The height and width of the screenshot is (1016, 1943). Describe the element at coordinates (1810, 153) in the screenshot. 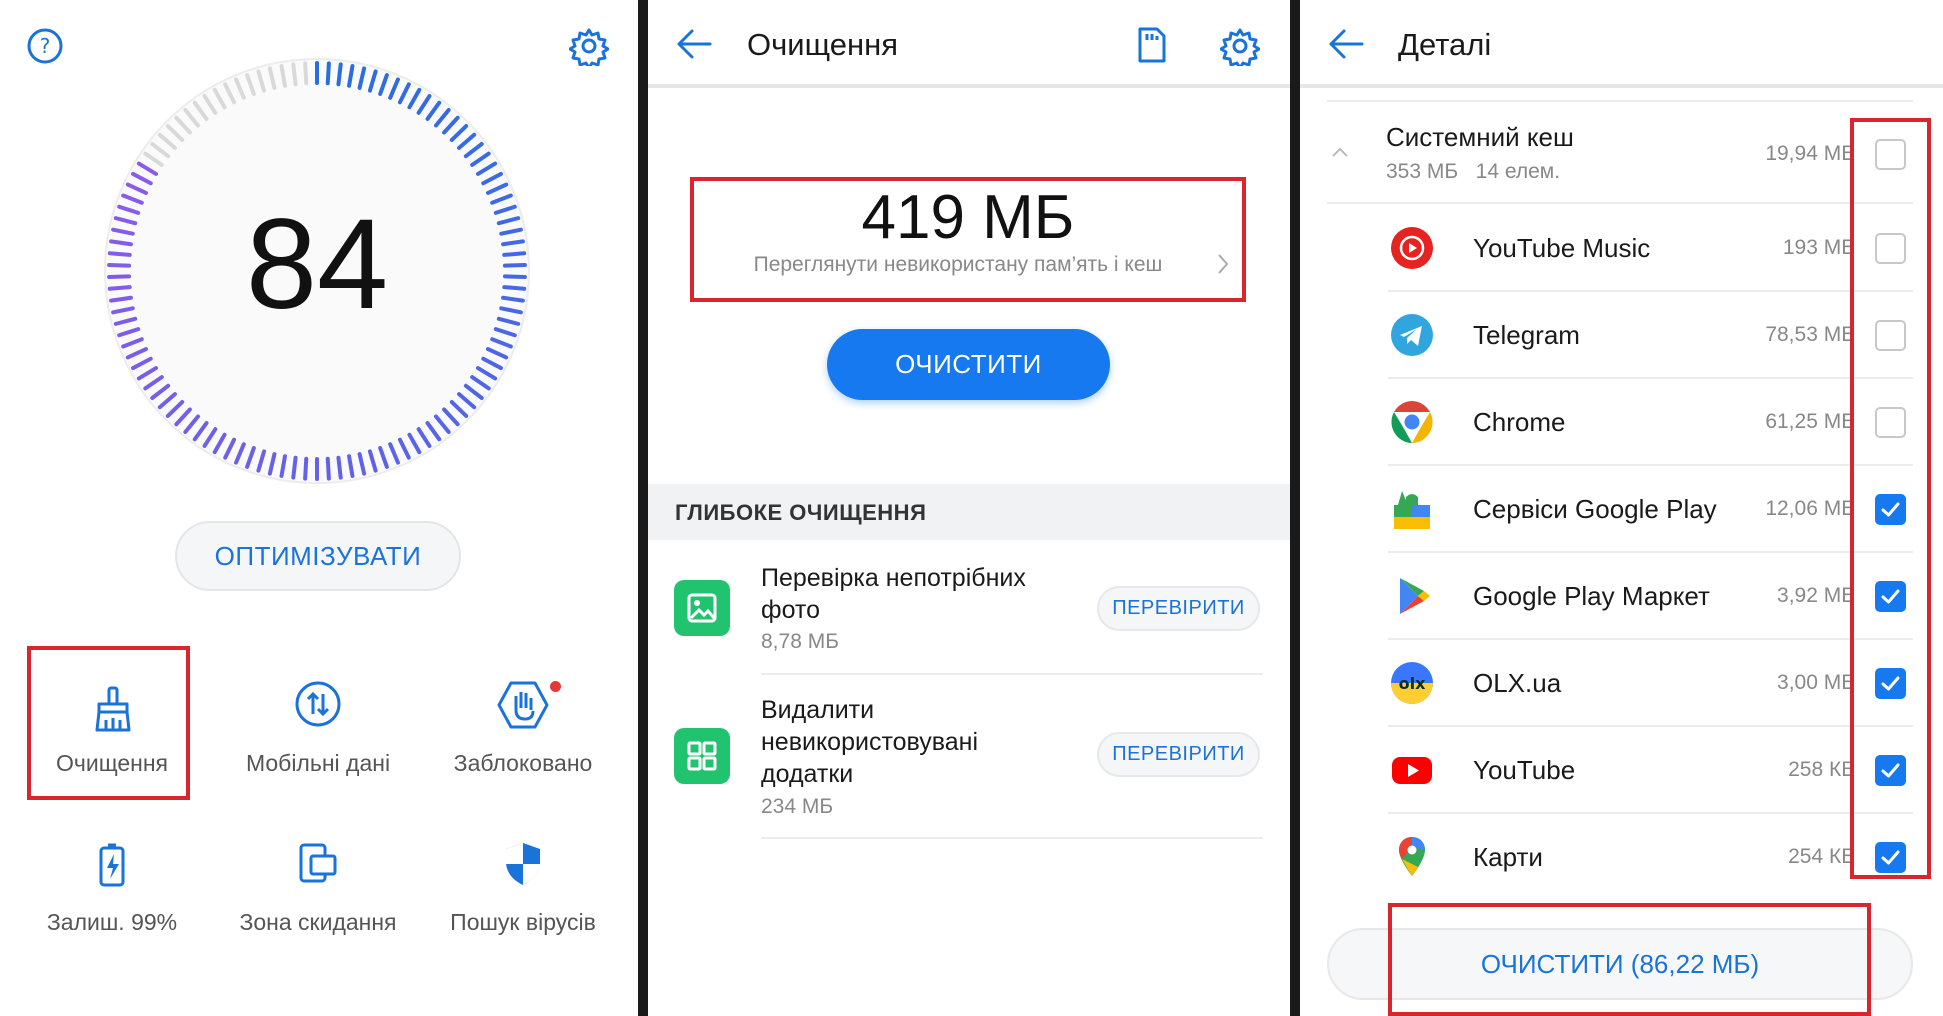

I see `group-size: 19,94 МБ` at that location.